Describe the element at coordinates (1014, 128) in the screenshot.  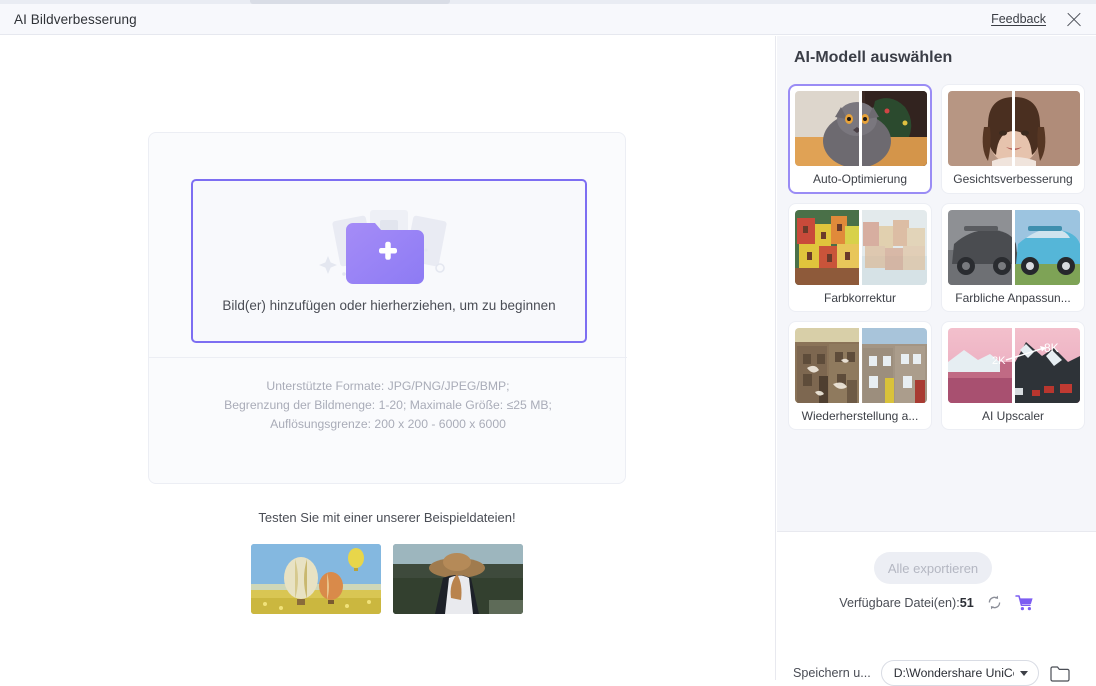
I see `model-thumb-face-enhancement` at that location.